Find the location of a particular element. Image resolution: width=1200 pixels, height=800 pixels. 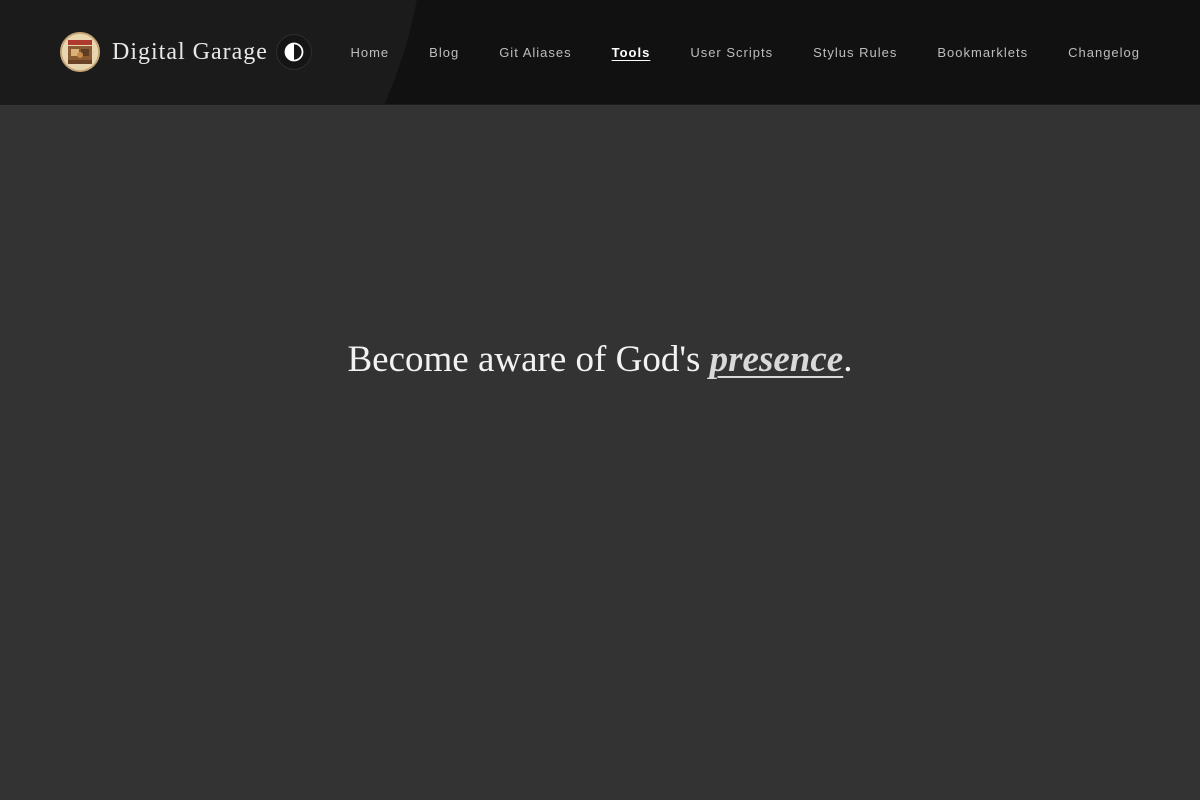

main-quote: Become aware of God's presence. is located at coordinates (600, 360).